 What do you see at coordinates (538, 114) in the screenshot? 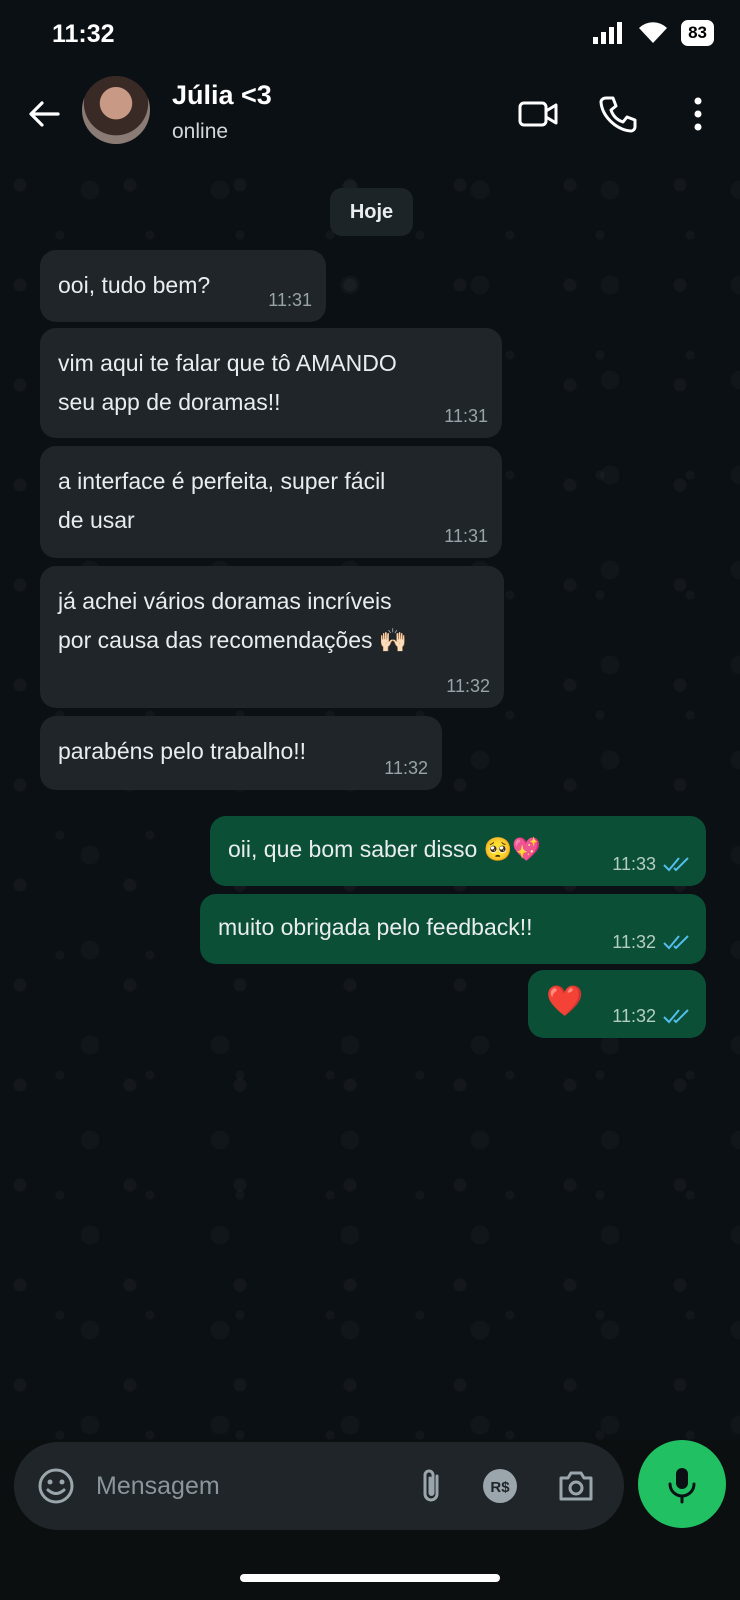
I see `video-call-icon` at bounding box center [538, 114].